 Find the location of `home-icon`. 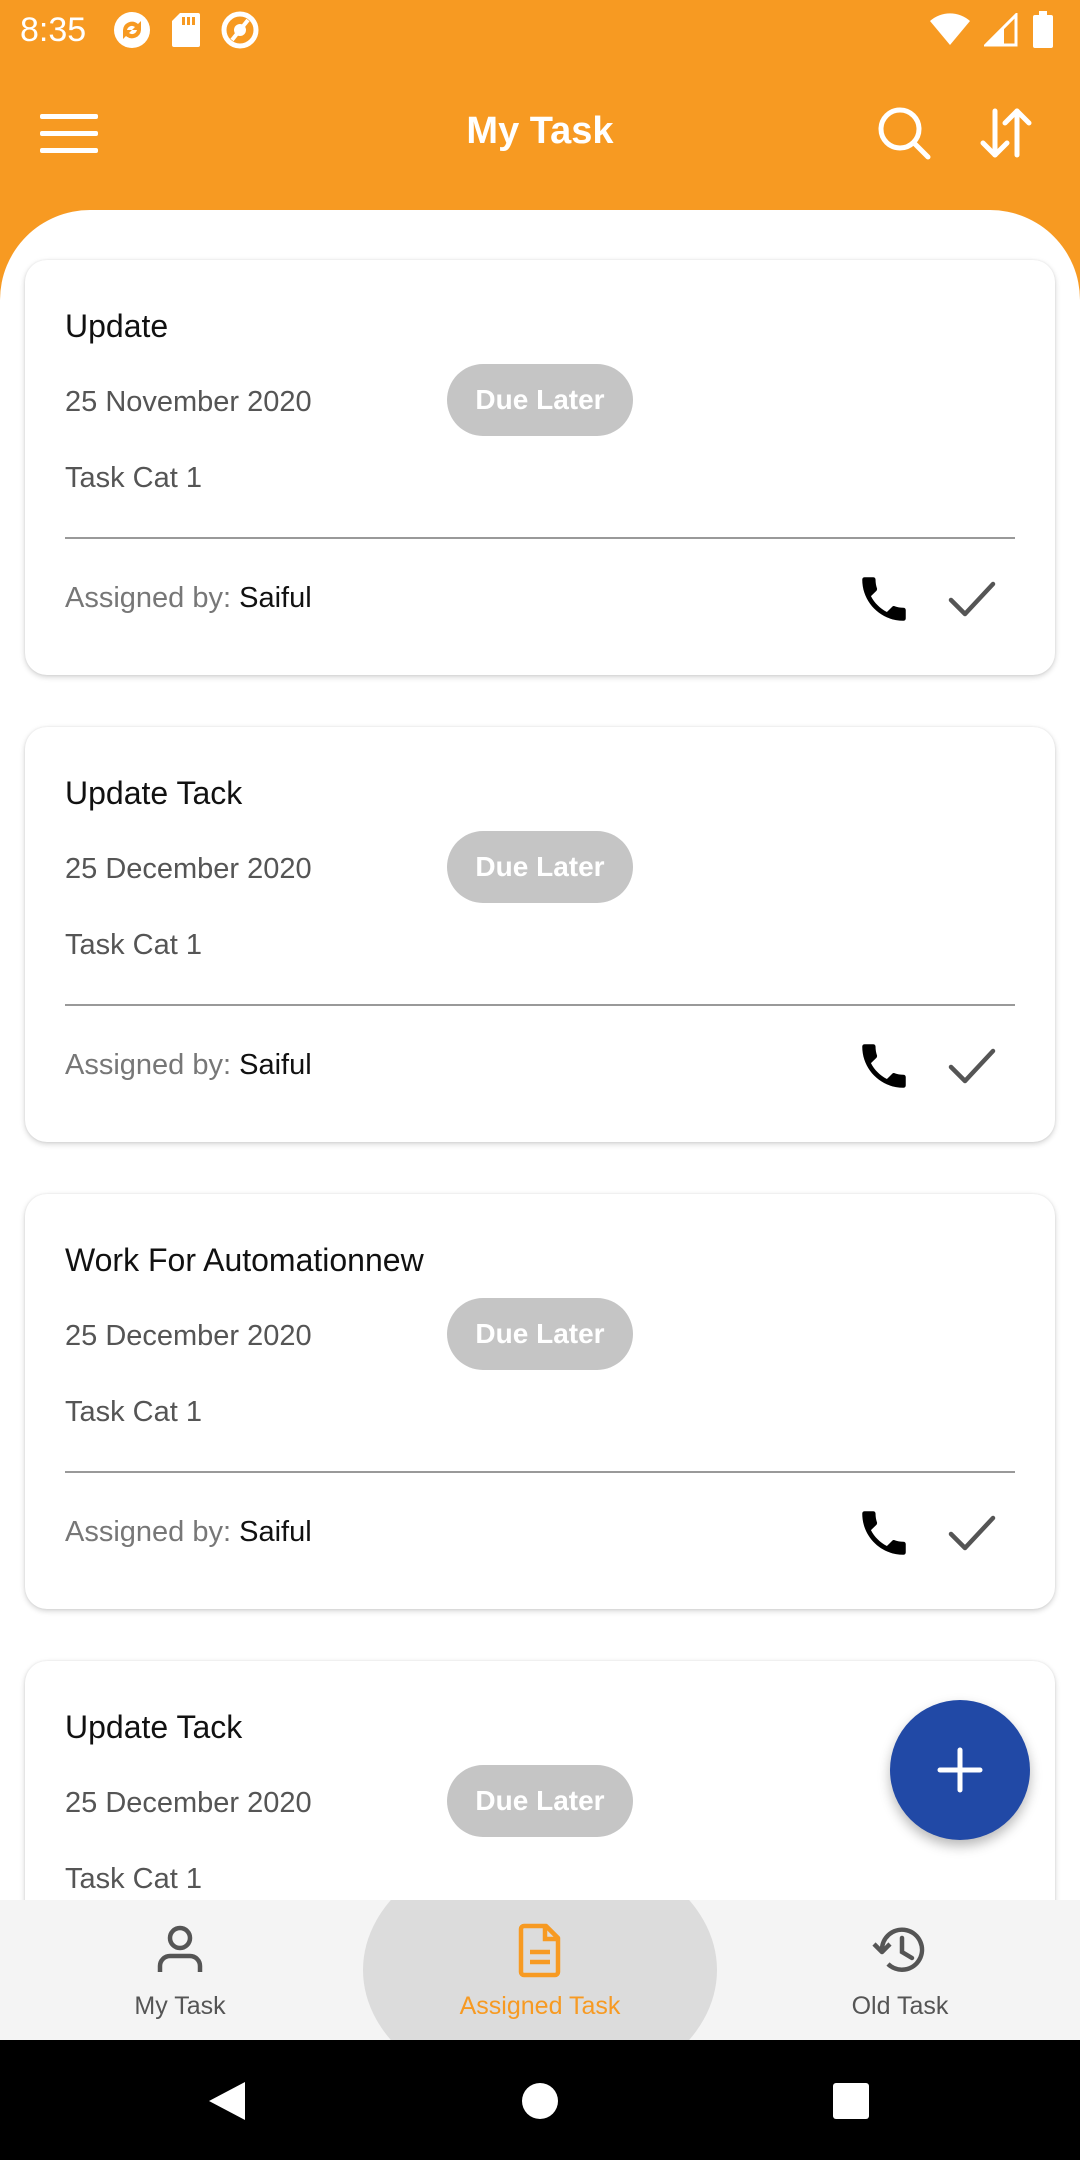

home-icon is located at coordinates (540, 2101).